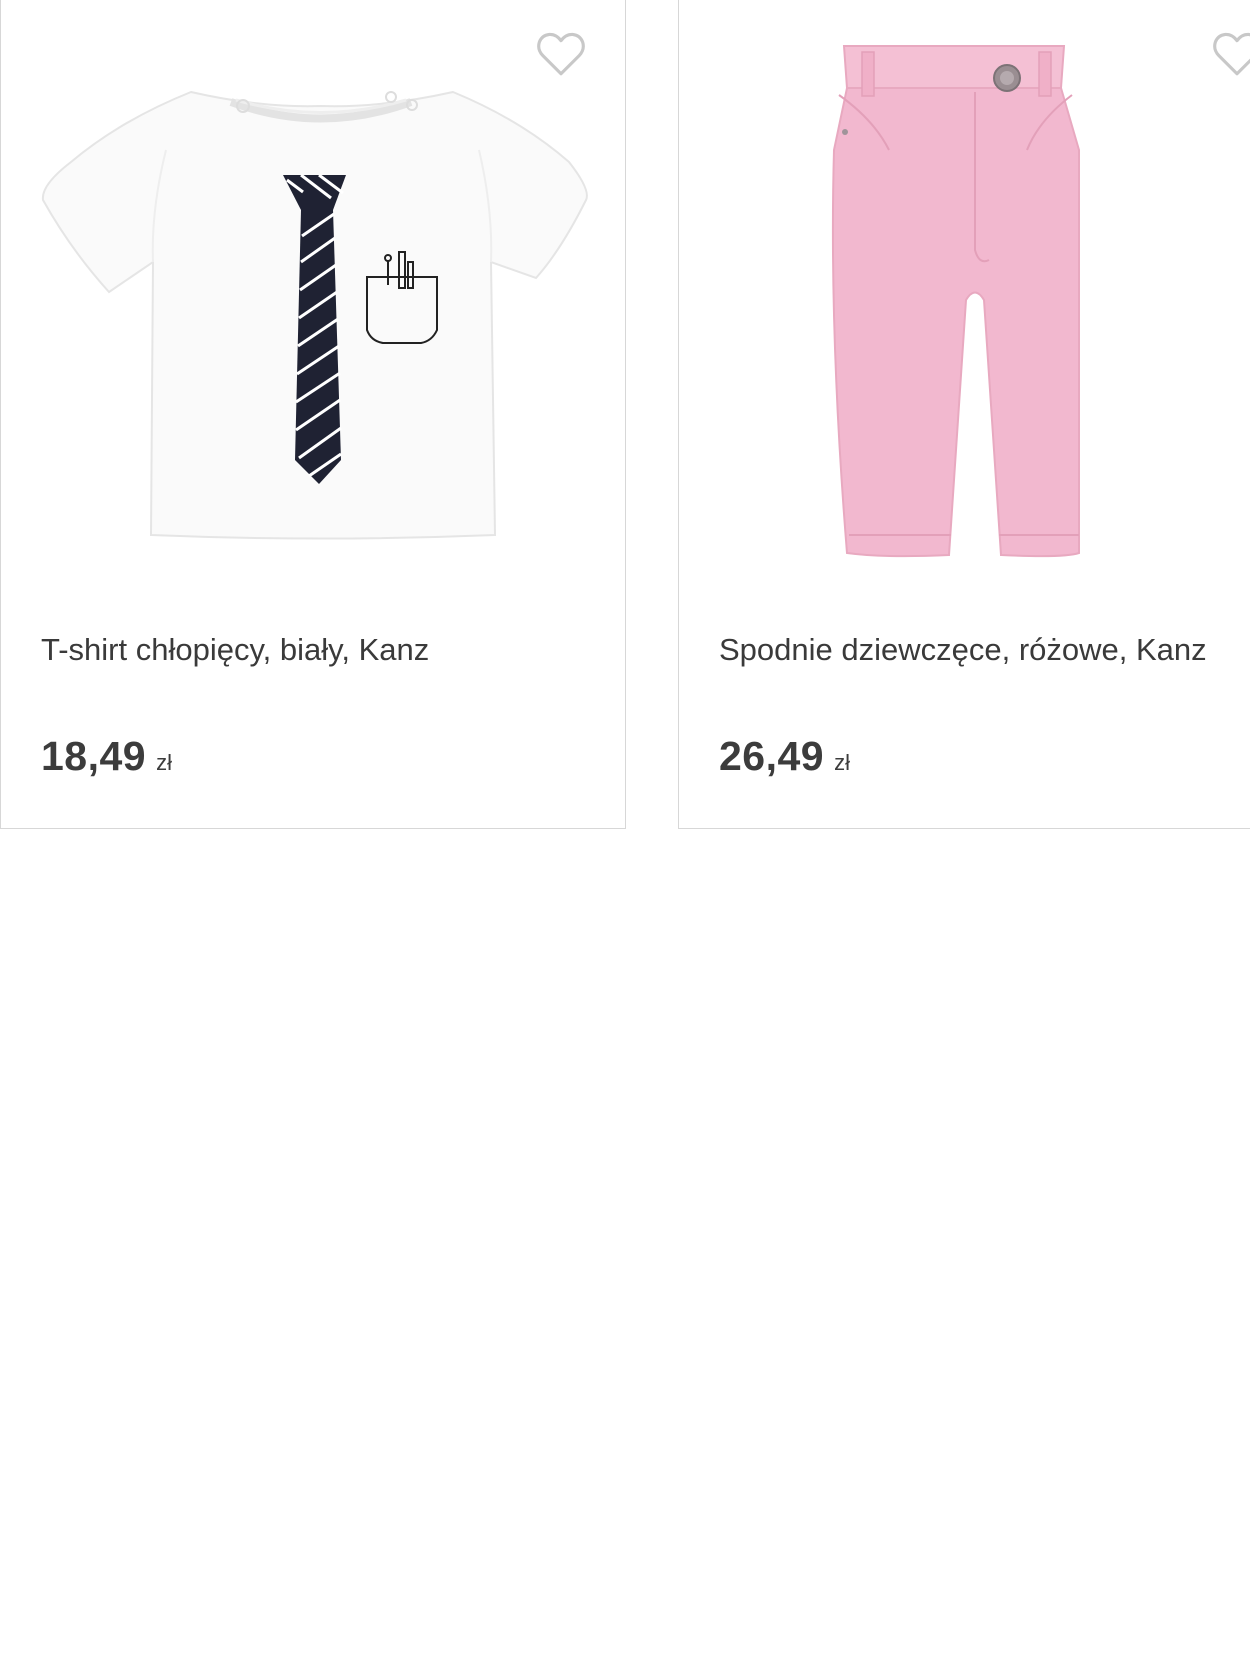 The image size is (1250, 1660). Describe the element at coordinates (235, 650) in the screenshot. I see `product-name: T-shirt chłopięcy, biały, Kanz` at that location.